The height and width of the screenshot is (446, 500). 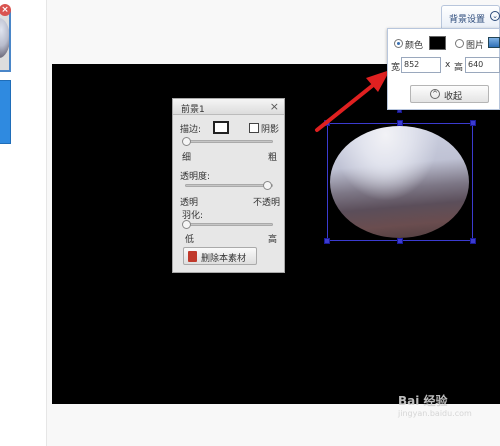 What do you see at coordinates (273, 240) in the screenshot?
I see `high-label: 高` at bounding box center [273, 240].